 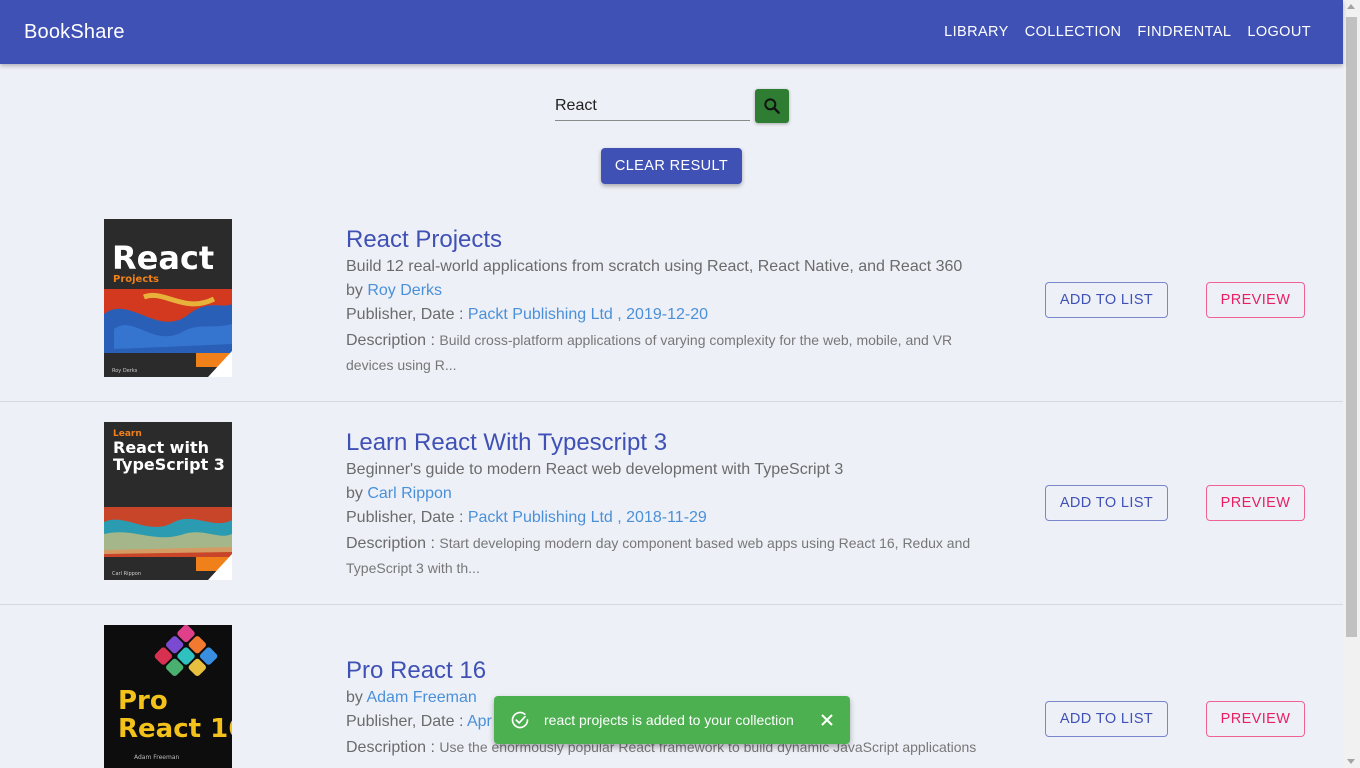 I want to click on search-icon, so click(x=772, y=106).